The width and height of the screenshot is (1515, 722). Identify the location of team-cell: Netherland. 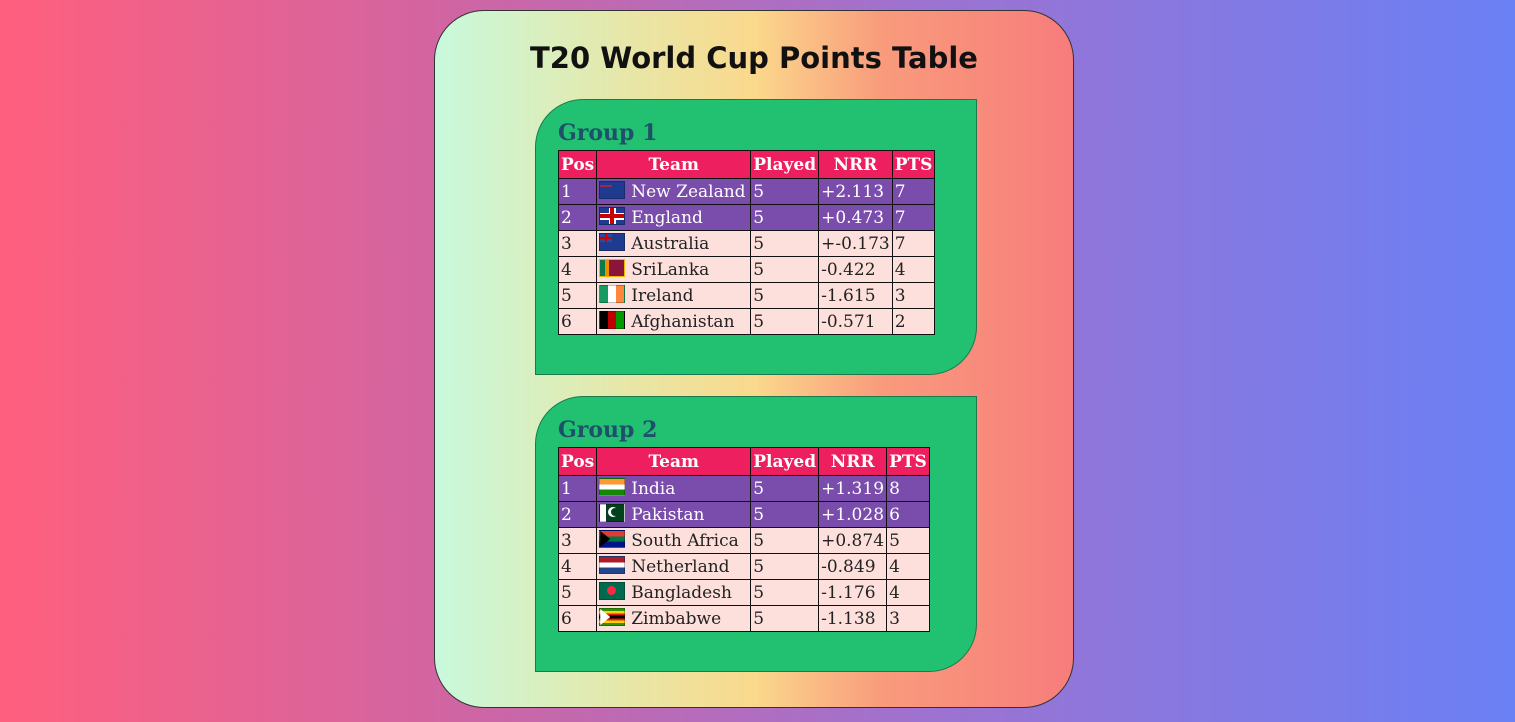
(674, 566).